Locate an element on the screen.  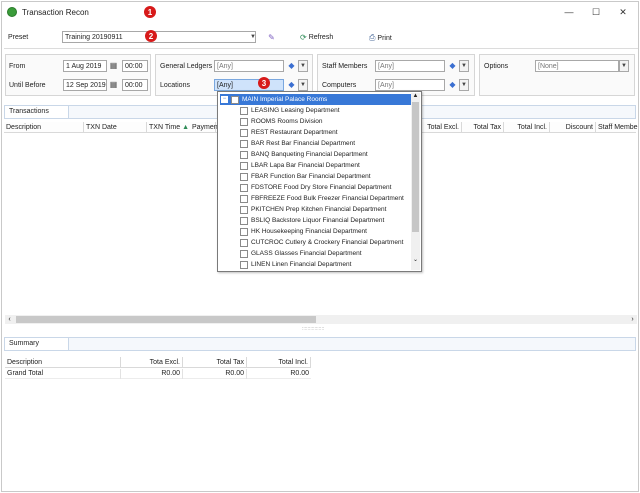
list-item: BANQ Banqueting Financial Department is located at coordinates (315, 154).